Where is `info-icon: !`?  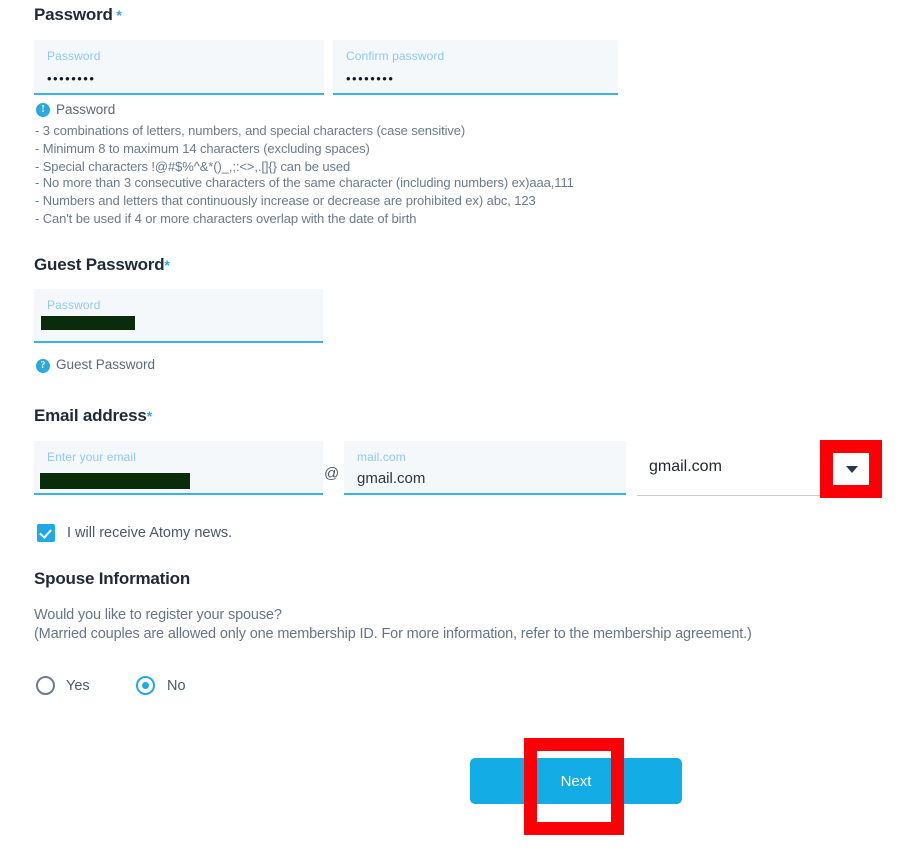
info-icon: ! is located at coordinates (43, 110).